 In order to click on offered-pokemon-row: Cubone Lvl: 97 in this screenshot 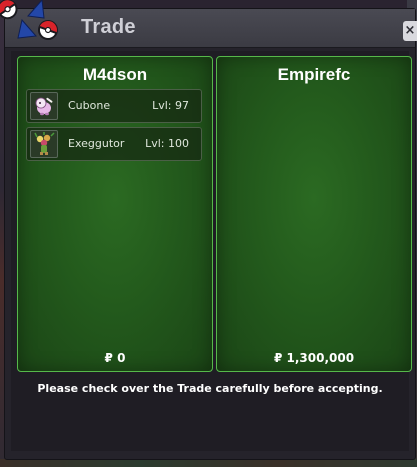, I will do `click(114, 106)`.